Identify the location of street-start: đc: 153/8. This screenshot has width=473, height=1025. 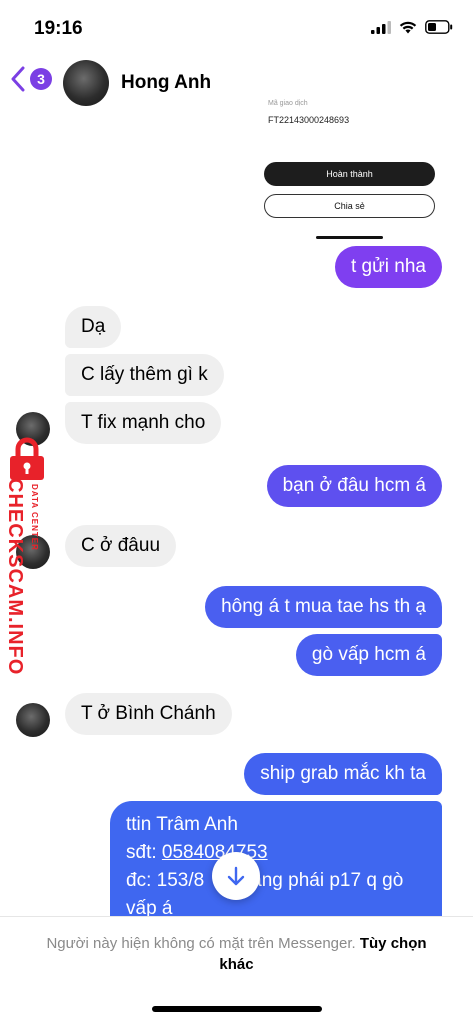
(165, 880).